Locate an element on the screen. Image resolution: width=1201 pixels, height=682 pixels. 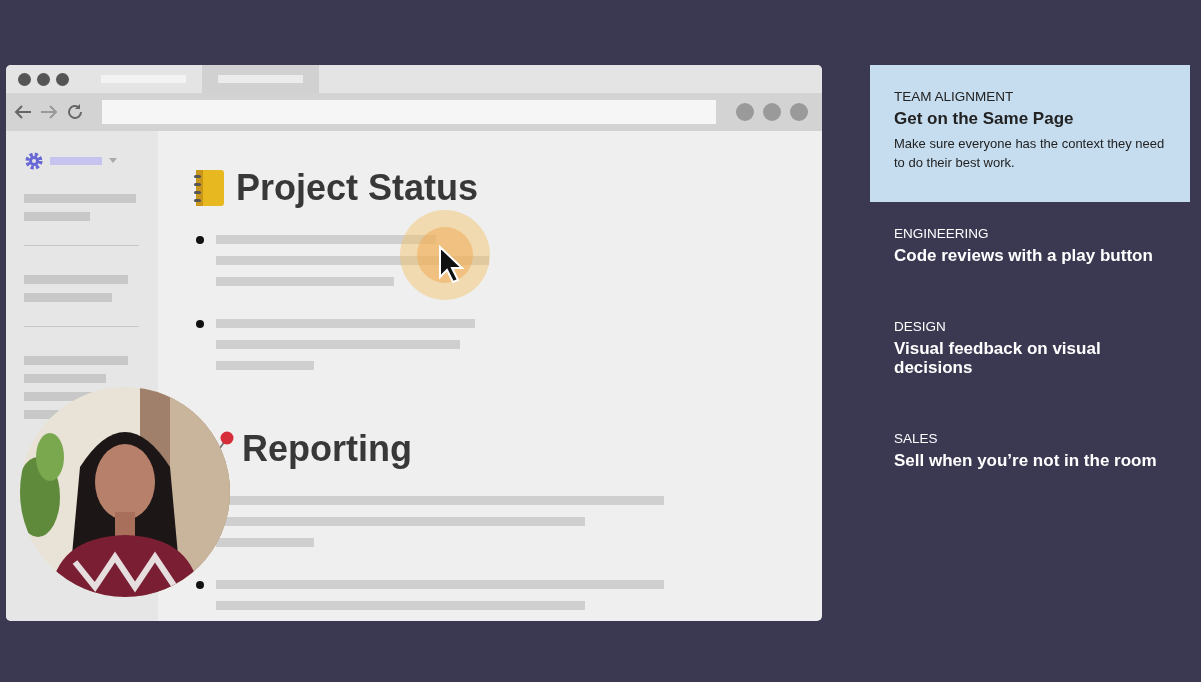
card-category: SALES is located at coordinates (916, 438).